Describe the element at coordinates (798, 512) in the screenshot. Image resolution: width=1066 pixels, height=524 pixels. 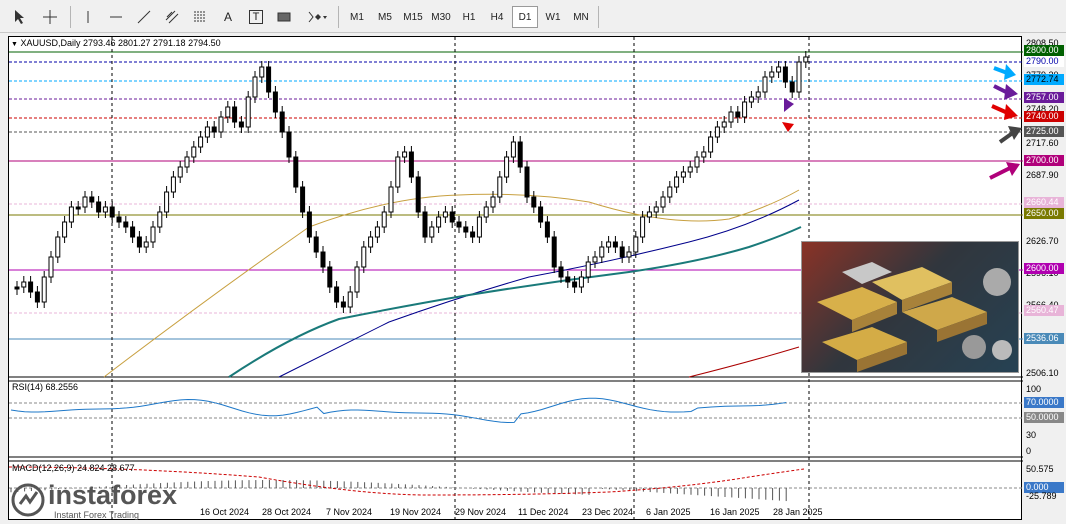
I see `date-axis-label: 28 Jan 2025` at that location.